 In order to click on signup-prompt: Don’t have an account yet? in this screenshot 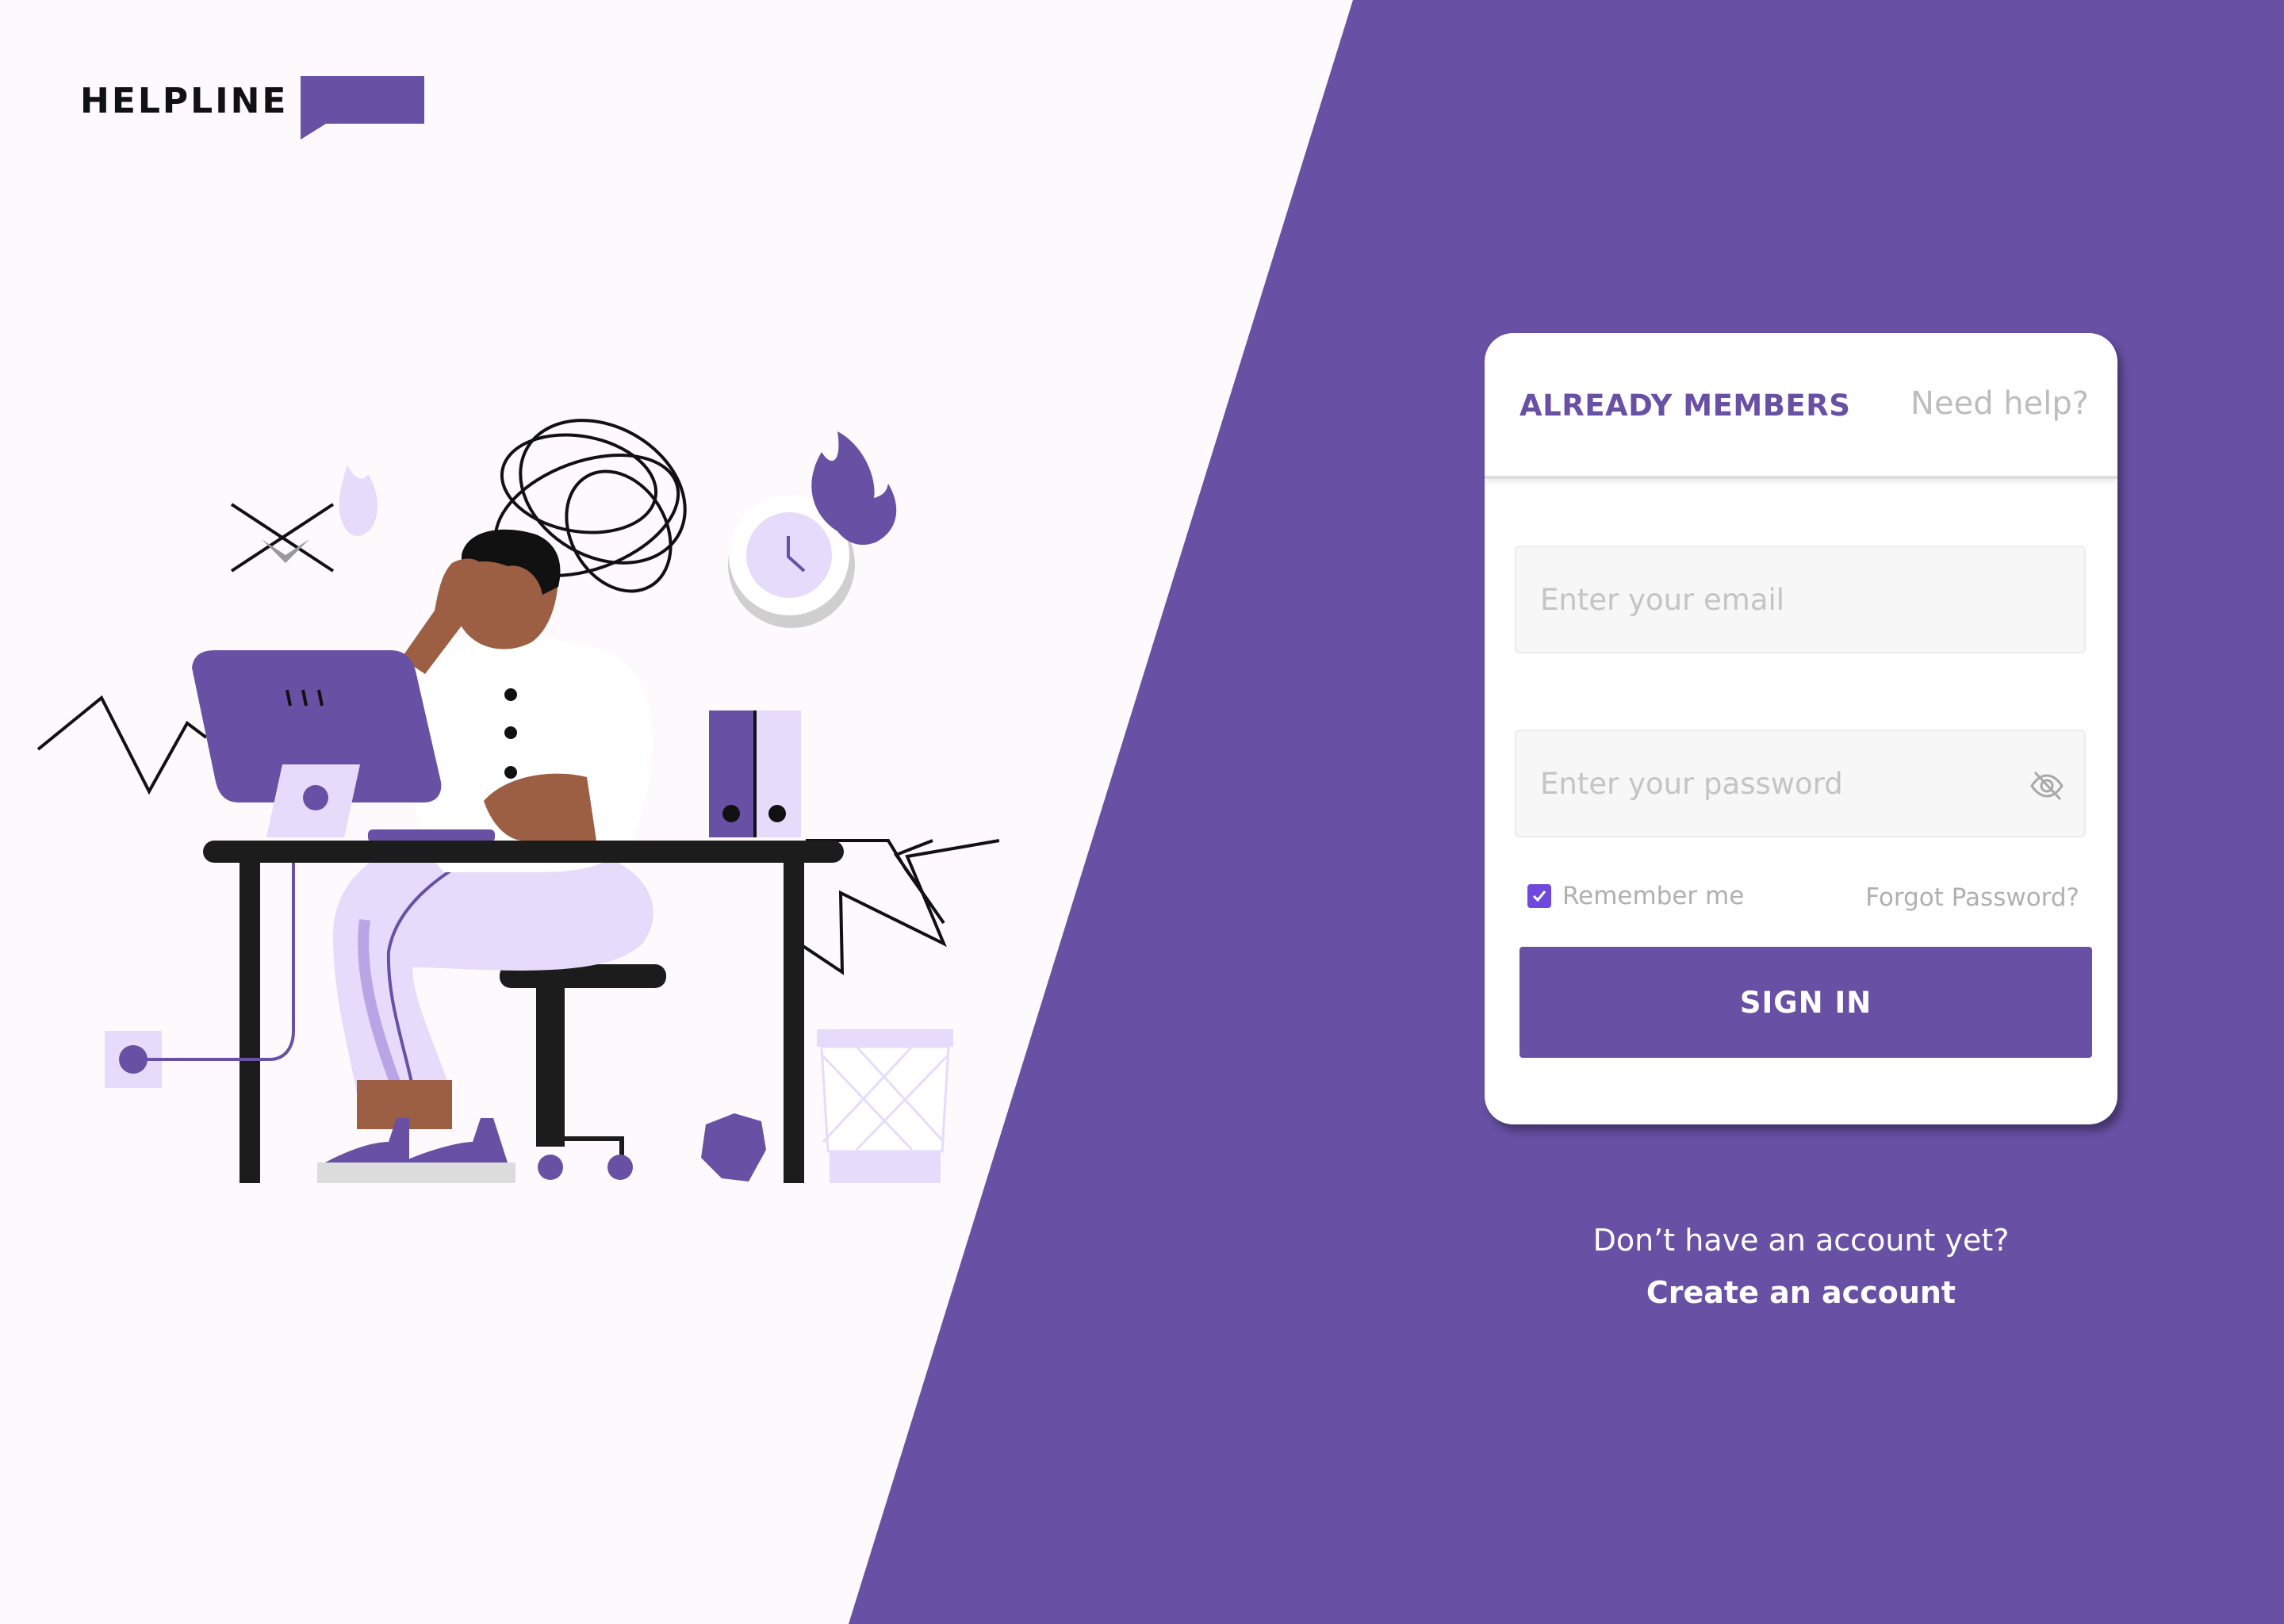, I will do `click(1801, 1240)`.